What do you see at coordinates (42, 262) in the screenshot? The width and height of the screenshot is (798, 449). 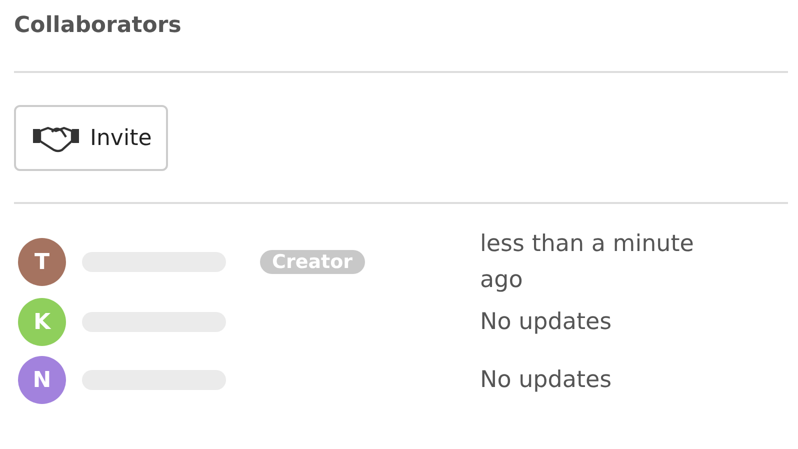 I see `avatar: T` at bounding box center [42, 262].